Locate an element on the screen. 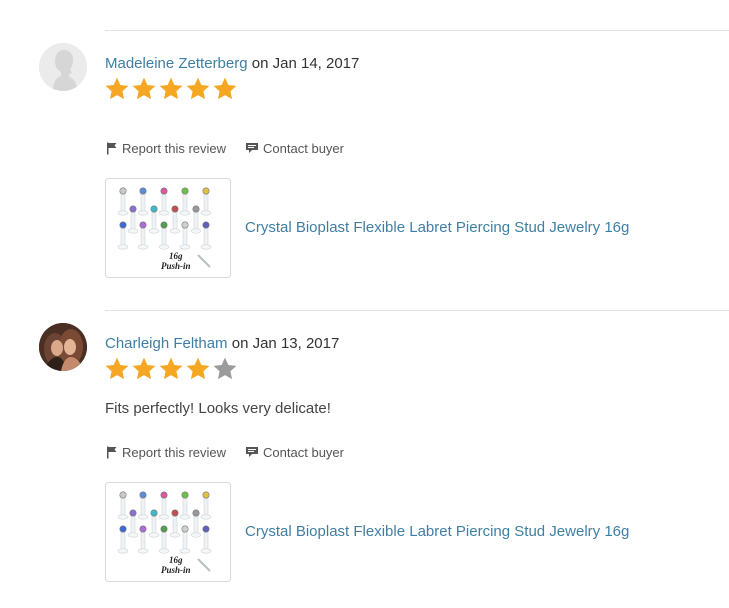 This screenshot has height=608, width=729. review-date: Jan 14, 2017 is located at coordinates (316, 63).